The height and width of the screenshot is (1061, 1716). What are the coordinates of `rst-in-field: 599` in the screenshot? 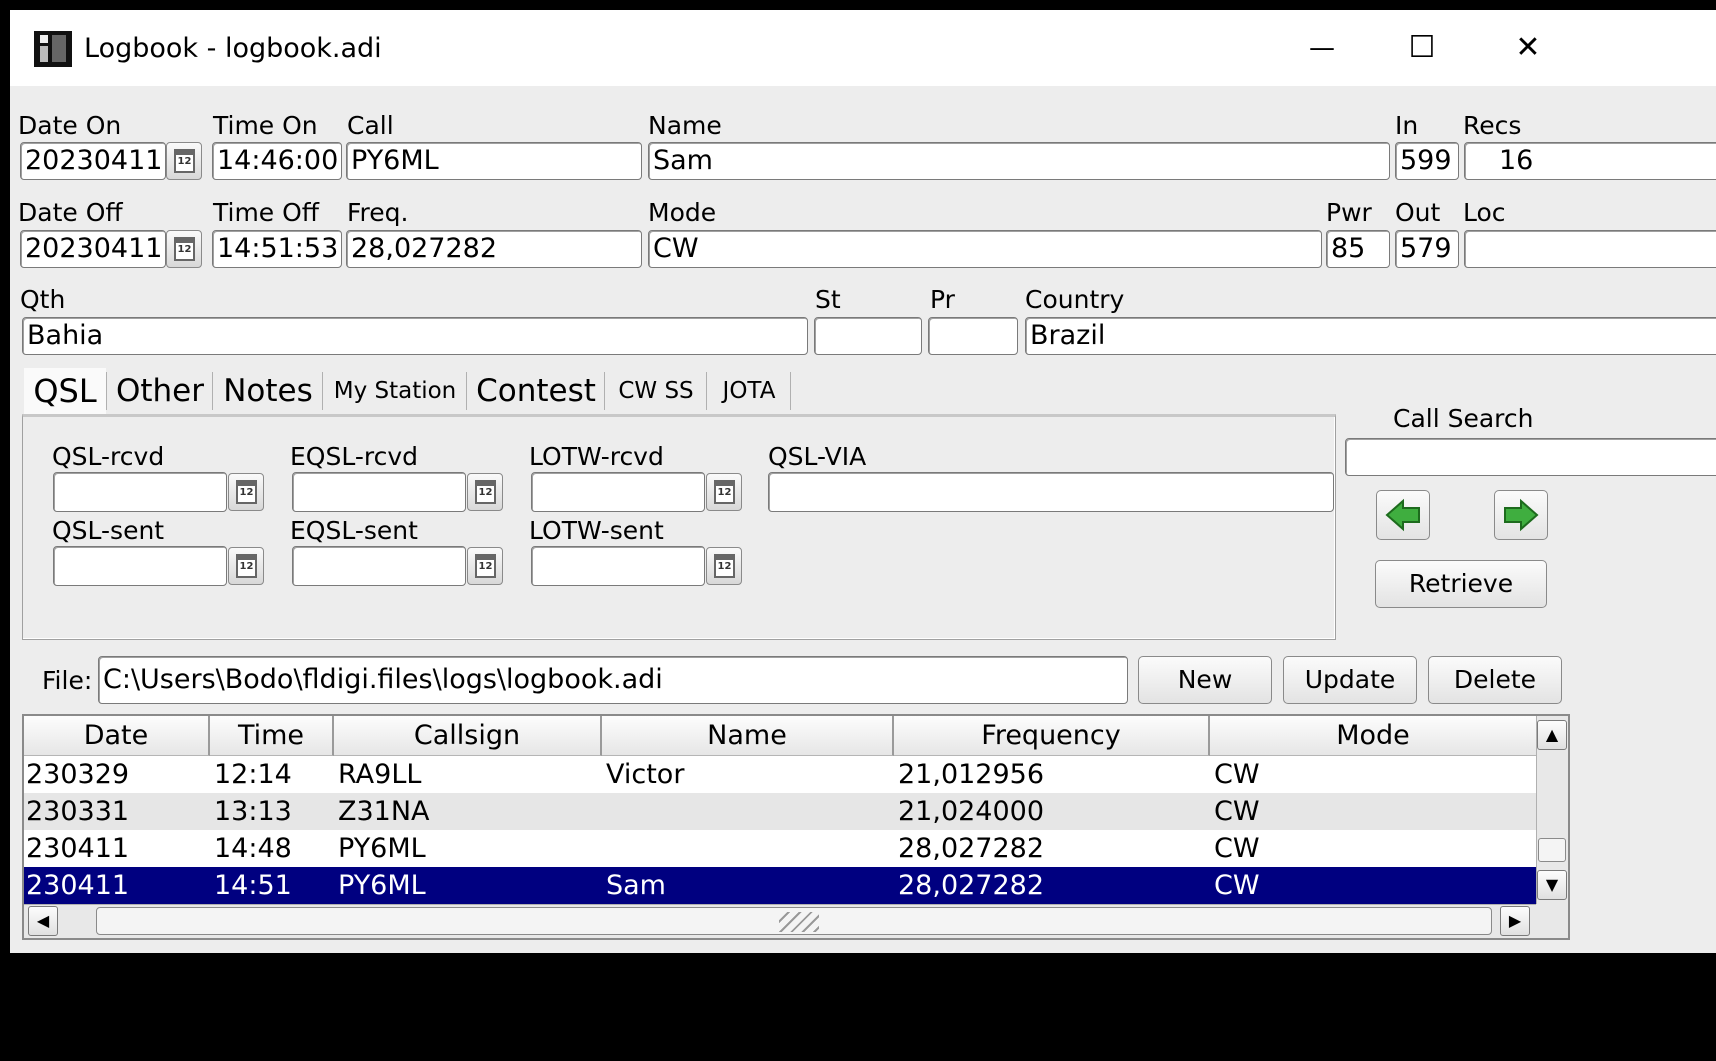 It's located at (1427, 161).